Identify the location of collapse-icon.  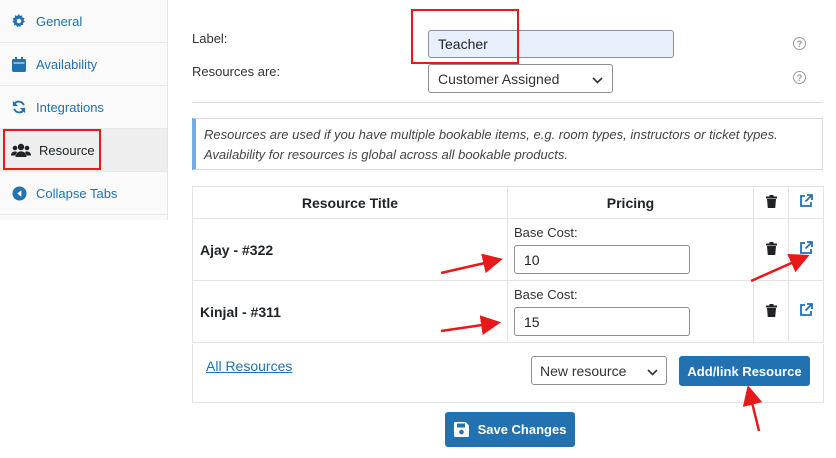
(19, 193).